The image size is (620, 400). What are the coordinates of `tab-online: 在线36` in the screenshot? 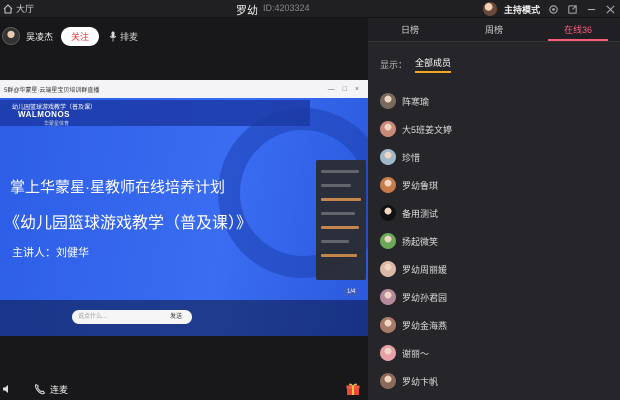 It's located at (578, 29).